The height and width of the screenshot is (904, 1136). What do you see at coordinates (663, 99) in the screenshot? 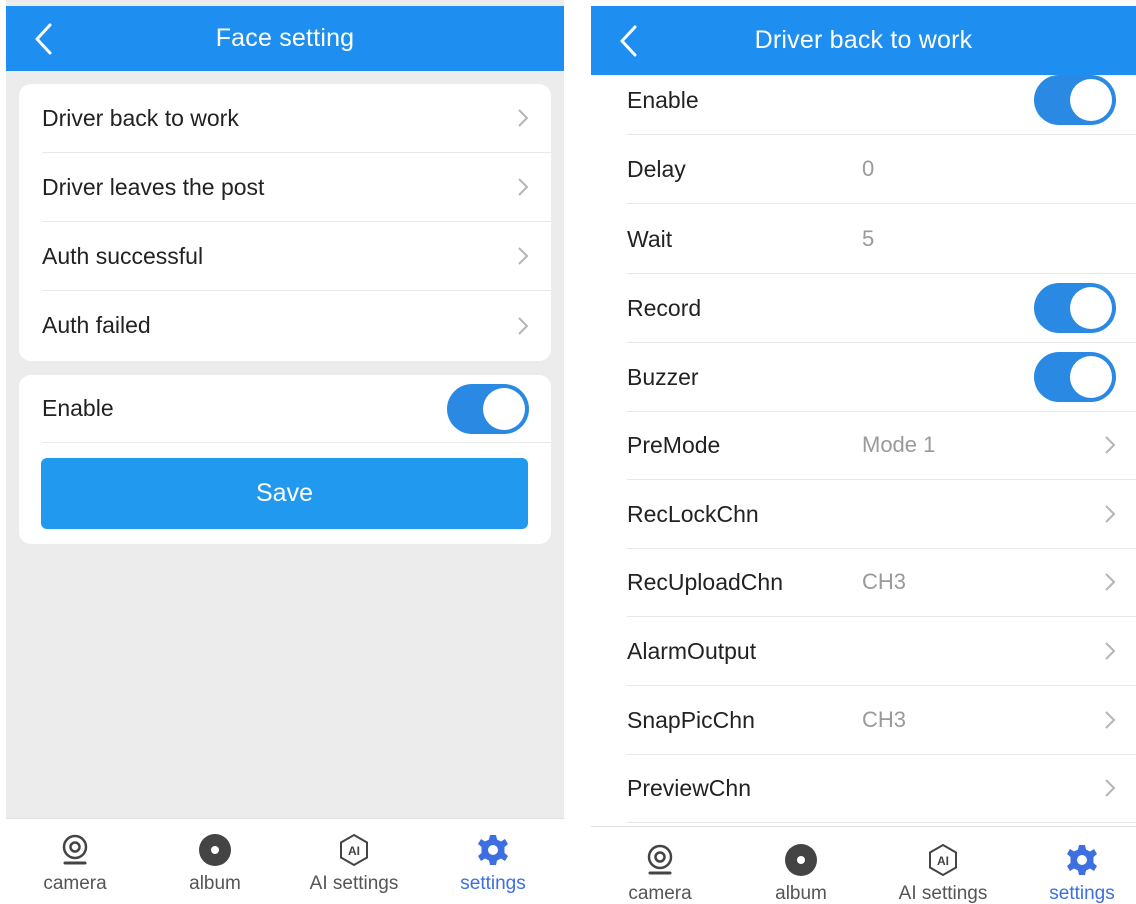
I see `setting-label: Enable` at bounding box center [663, 99].